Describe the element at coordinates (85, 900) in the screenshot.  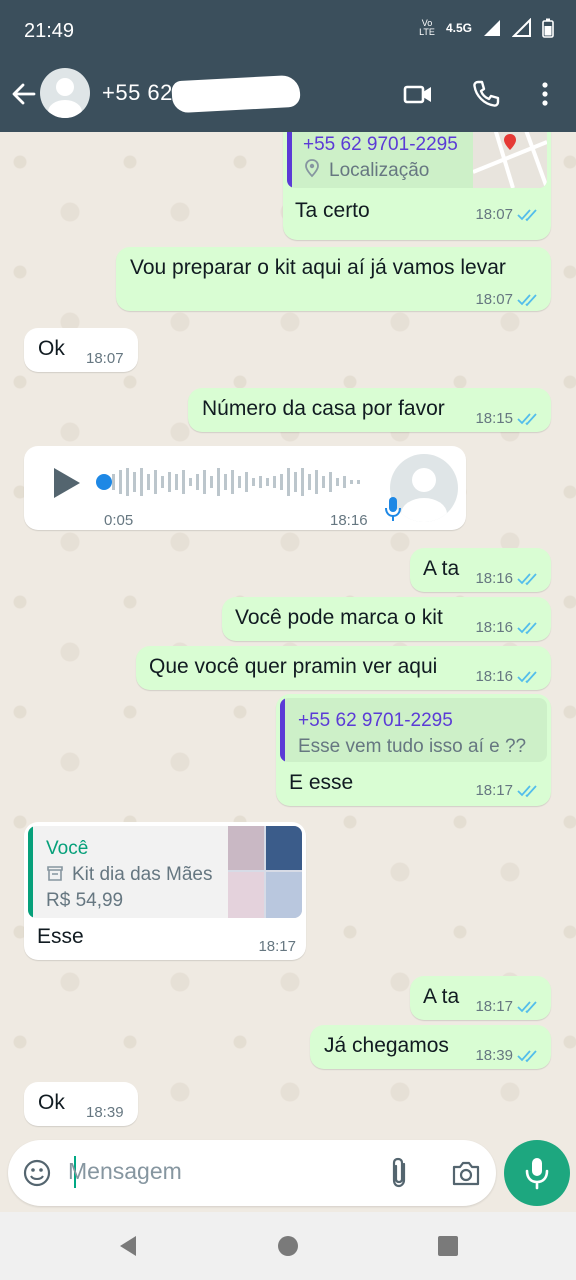
I see `product-price: R$ 54,99` at that location.